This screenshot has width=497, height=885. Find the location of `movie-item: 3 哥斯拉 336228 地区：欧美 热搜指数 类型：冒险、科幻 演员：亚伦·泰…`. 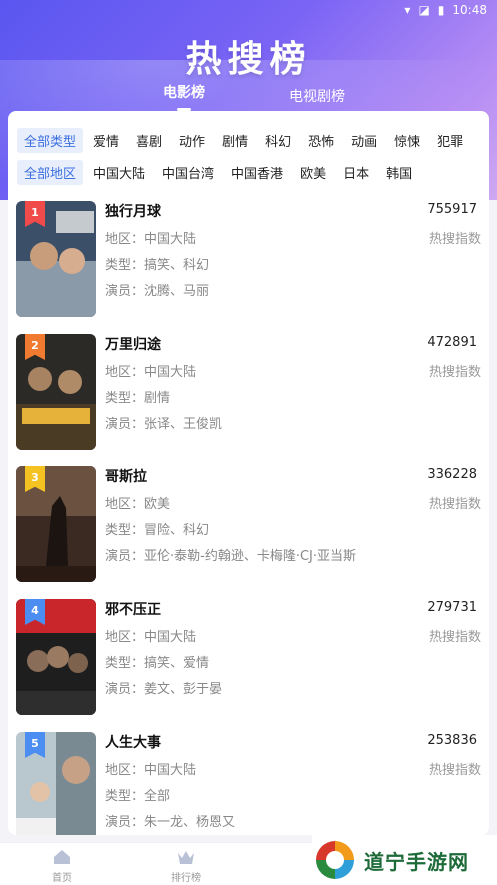

movie-item: 3 哥斯拉 336228 地区：欧美 热搜指数 类型：冒险、科幻 演员：亚伦·泰… is located at coordinates (248, 525).